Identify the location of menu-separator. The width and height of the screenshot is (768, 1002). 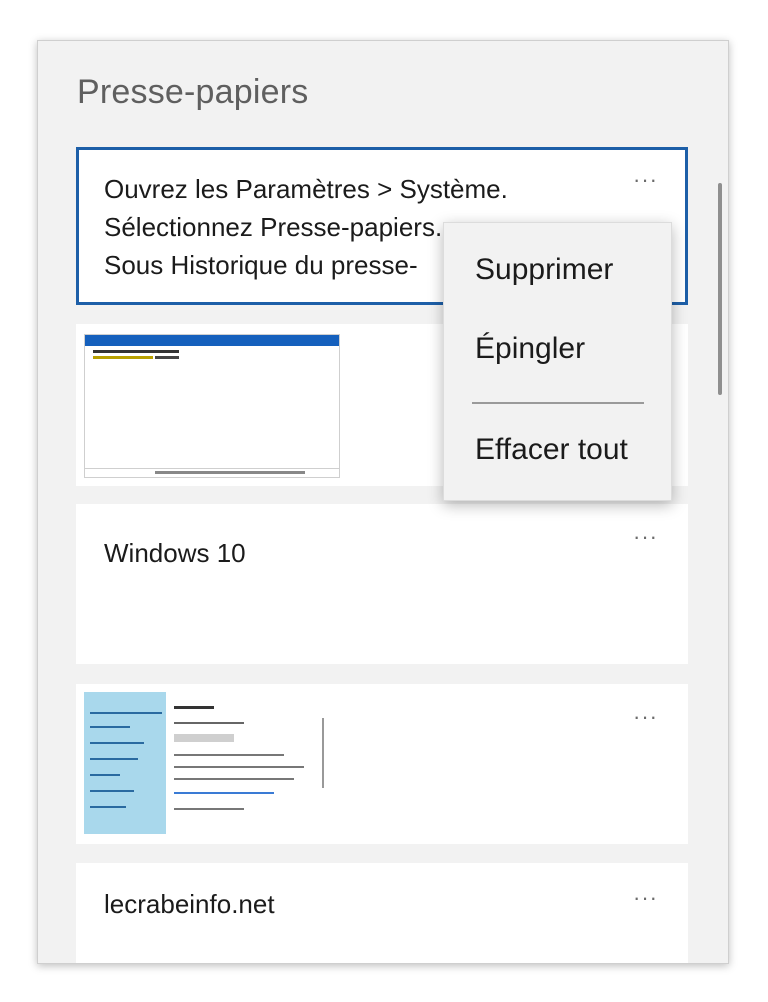
(558, 403).